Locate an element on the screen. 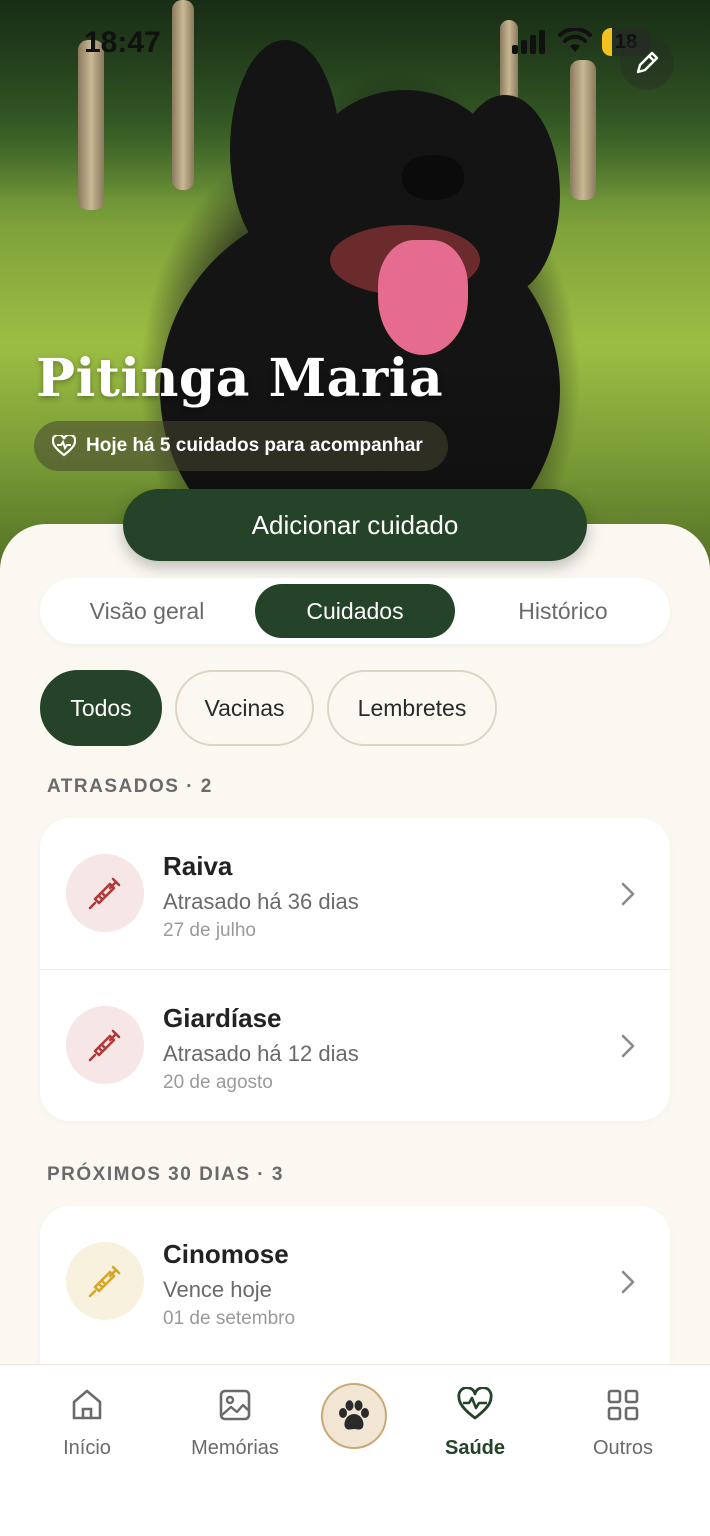  care-summary-text: Hoje há 5 cuidados para acompanhar is located at coordinates (254, 445).